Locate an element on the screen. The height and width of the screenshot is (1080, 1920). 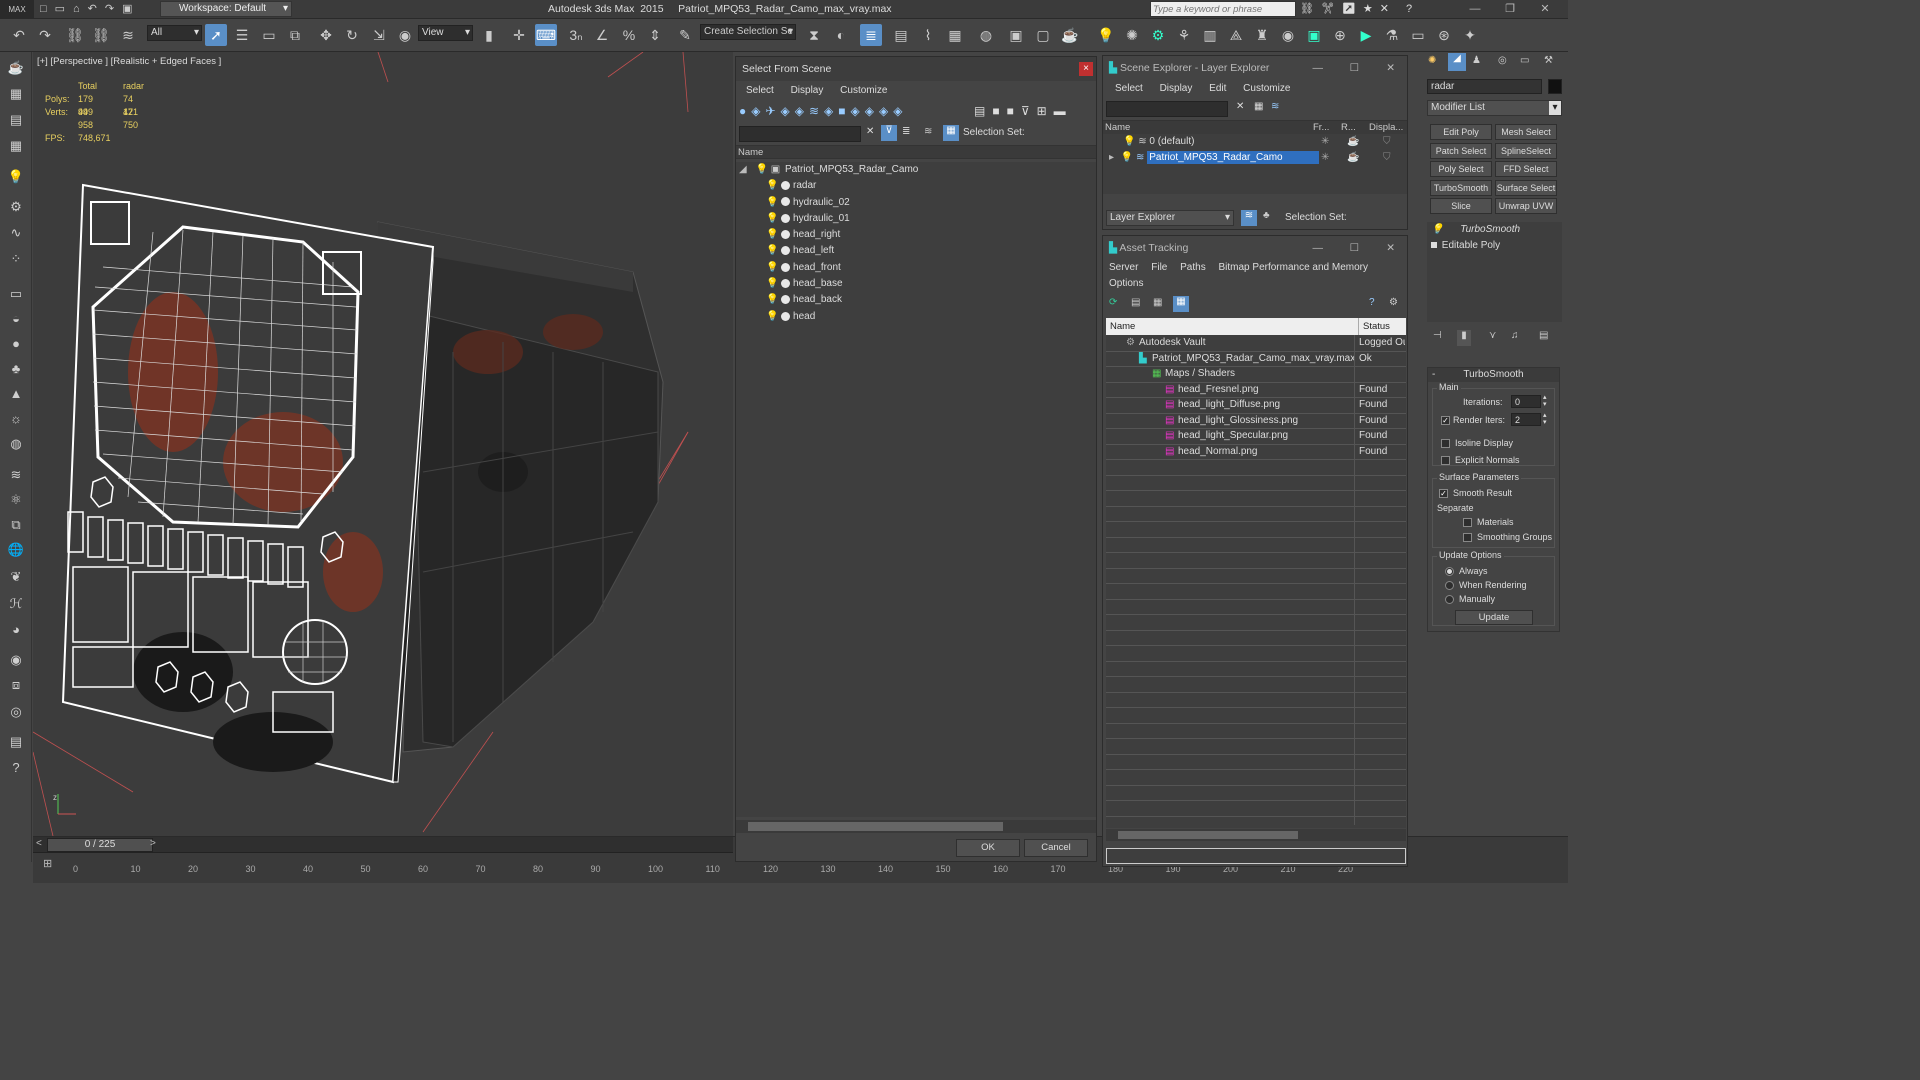
sfs-menu-select: Select is located at coordinates (760, 91).